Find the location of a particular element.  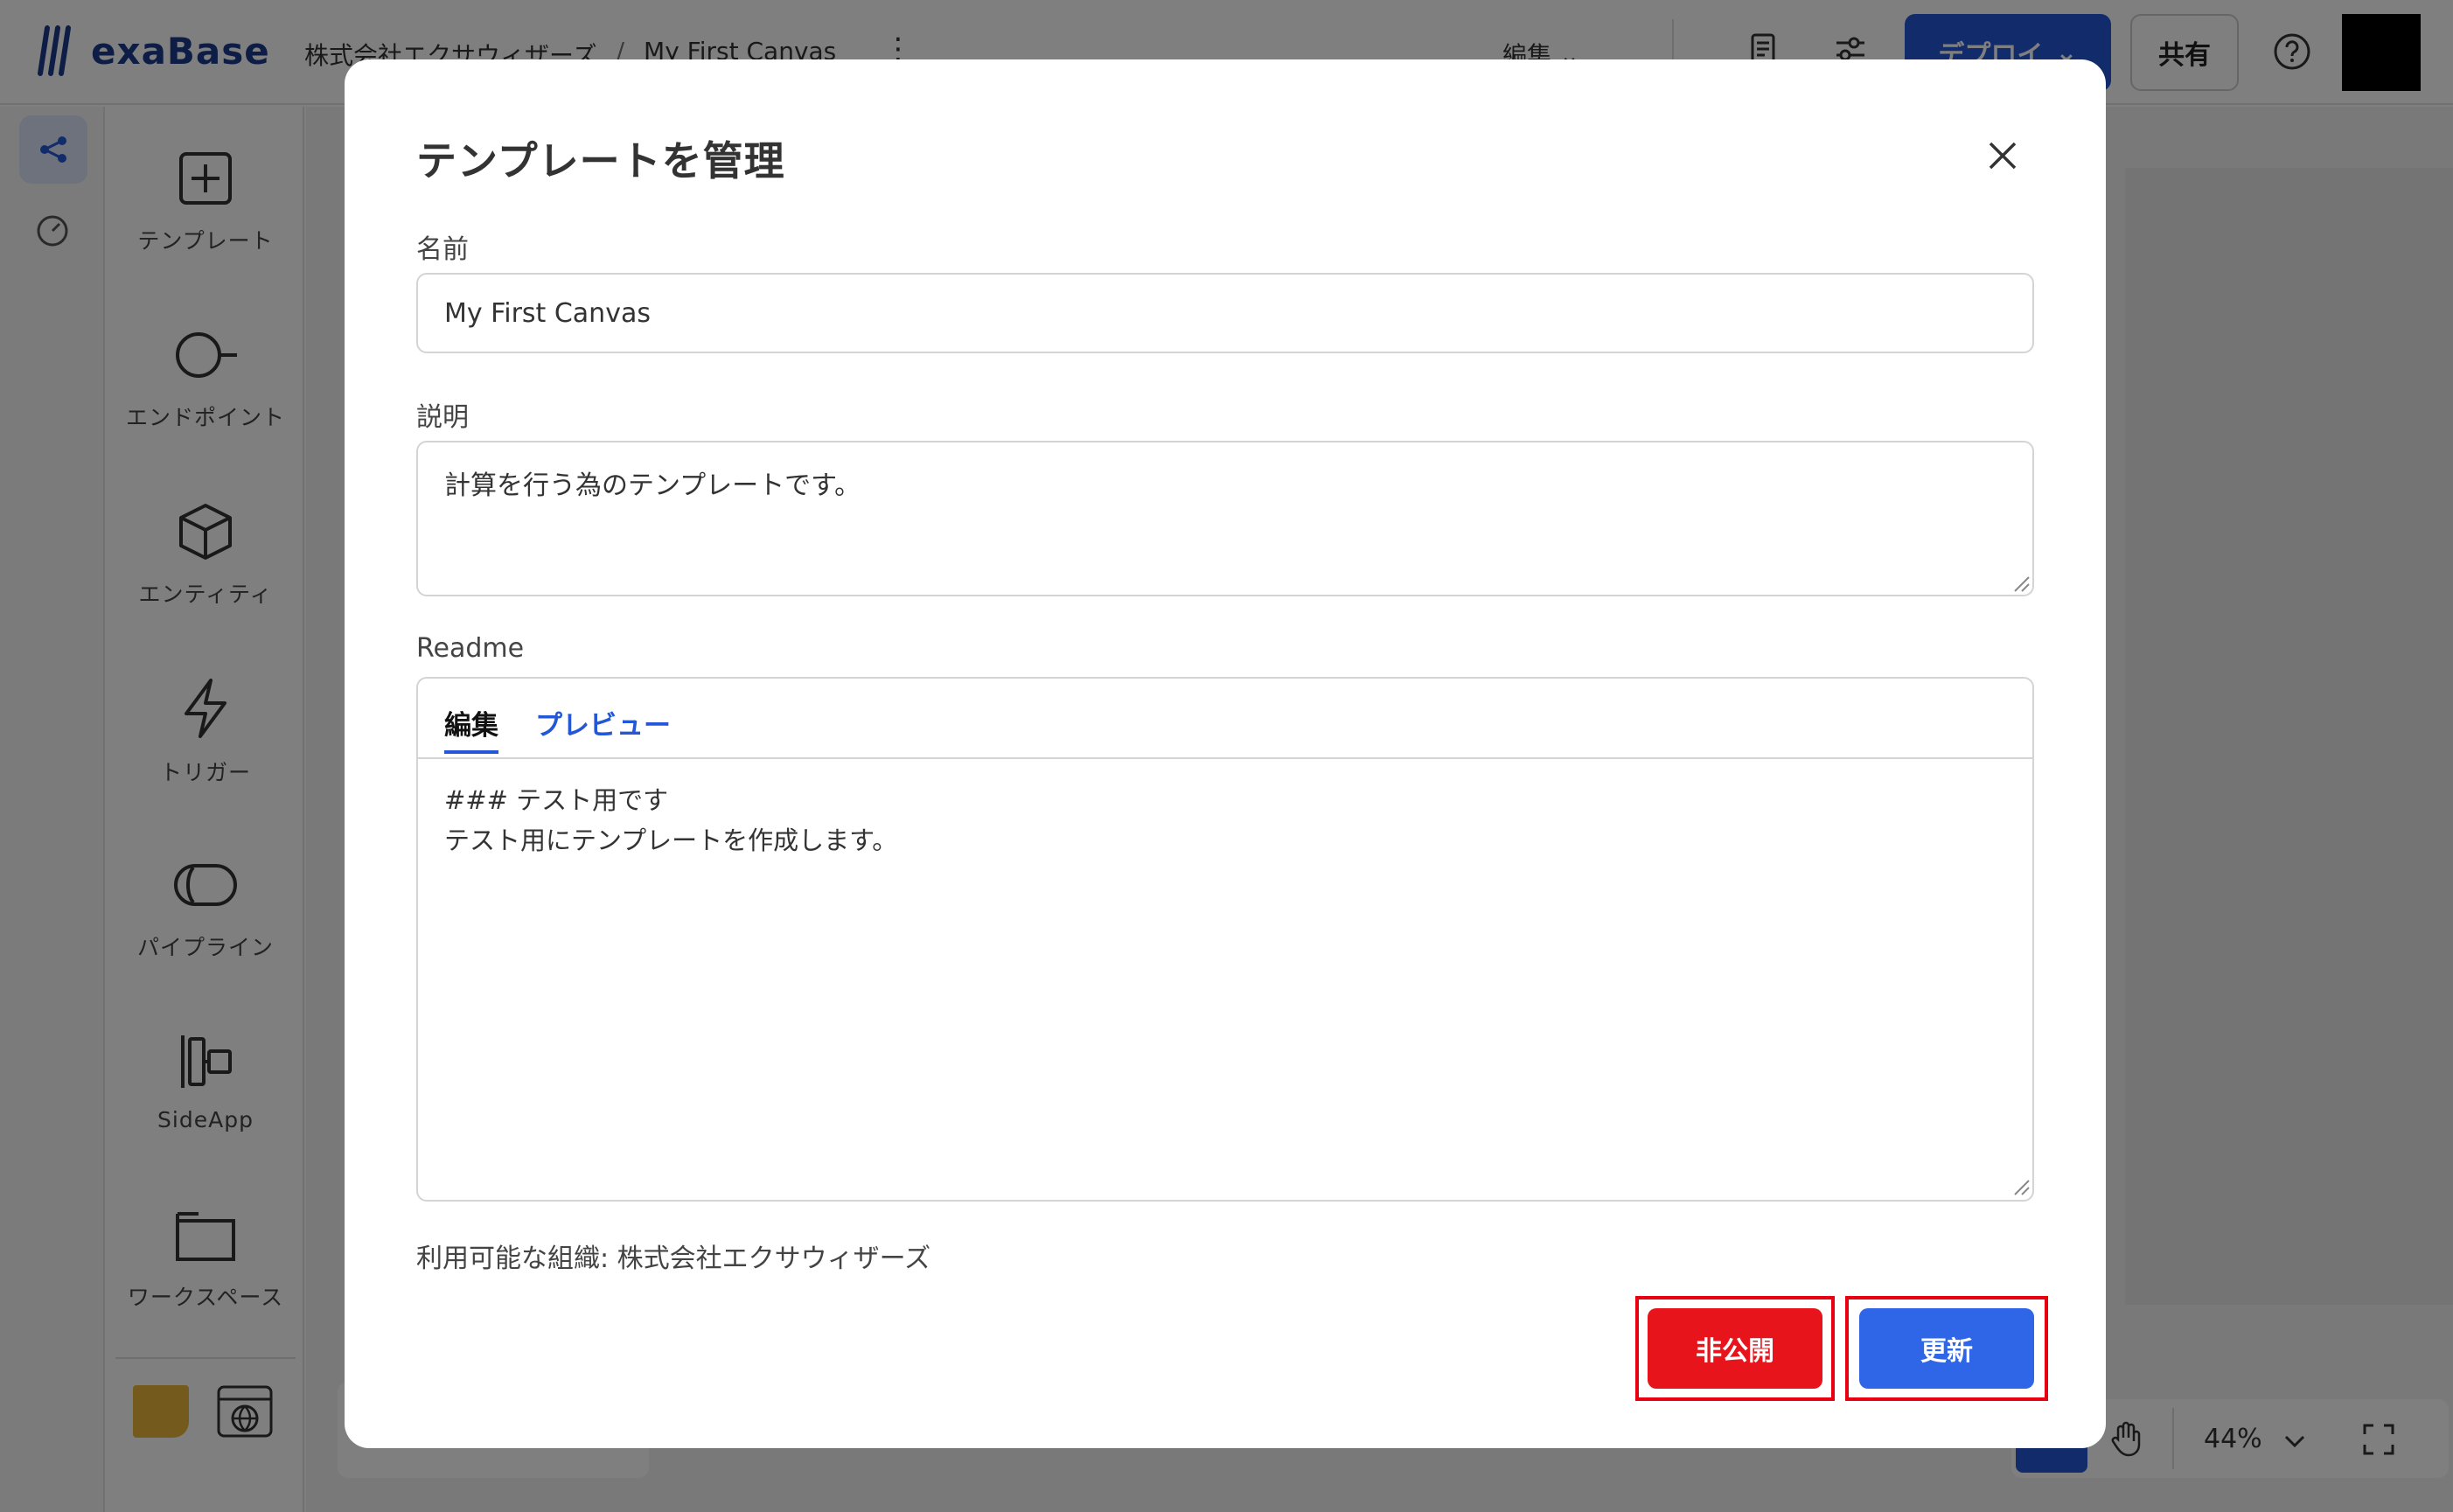

active-tab-indicator is located at coordinates (471, 752).